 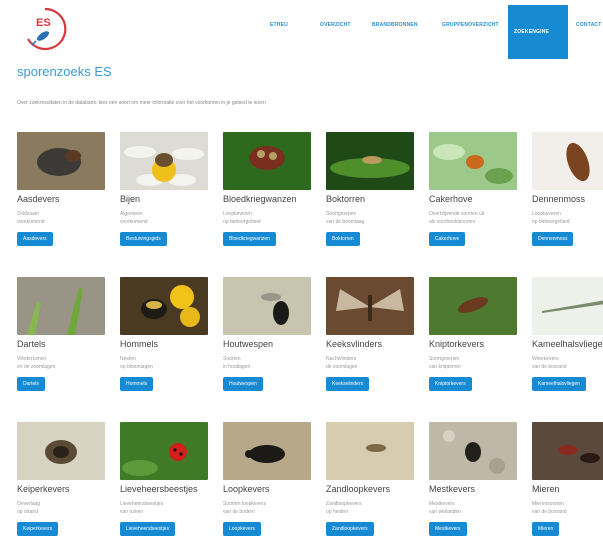 I want to click on card-button: Dartels, so click(x=31, y=384).